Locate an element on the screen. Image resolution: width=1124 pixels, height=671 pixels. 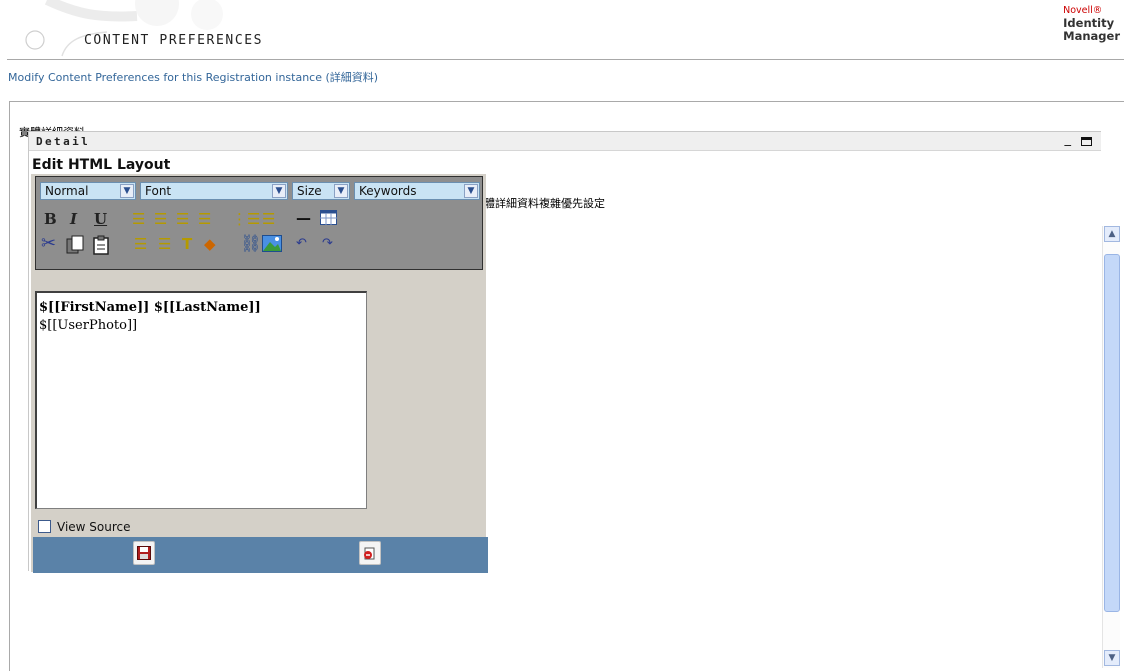
copy-icon is located at coordinates (75, 247).